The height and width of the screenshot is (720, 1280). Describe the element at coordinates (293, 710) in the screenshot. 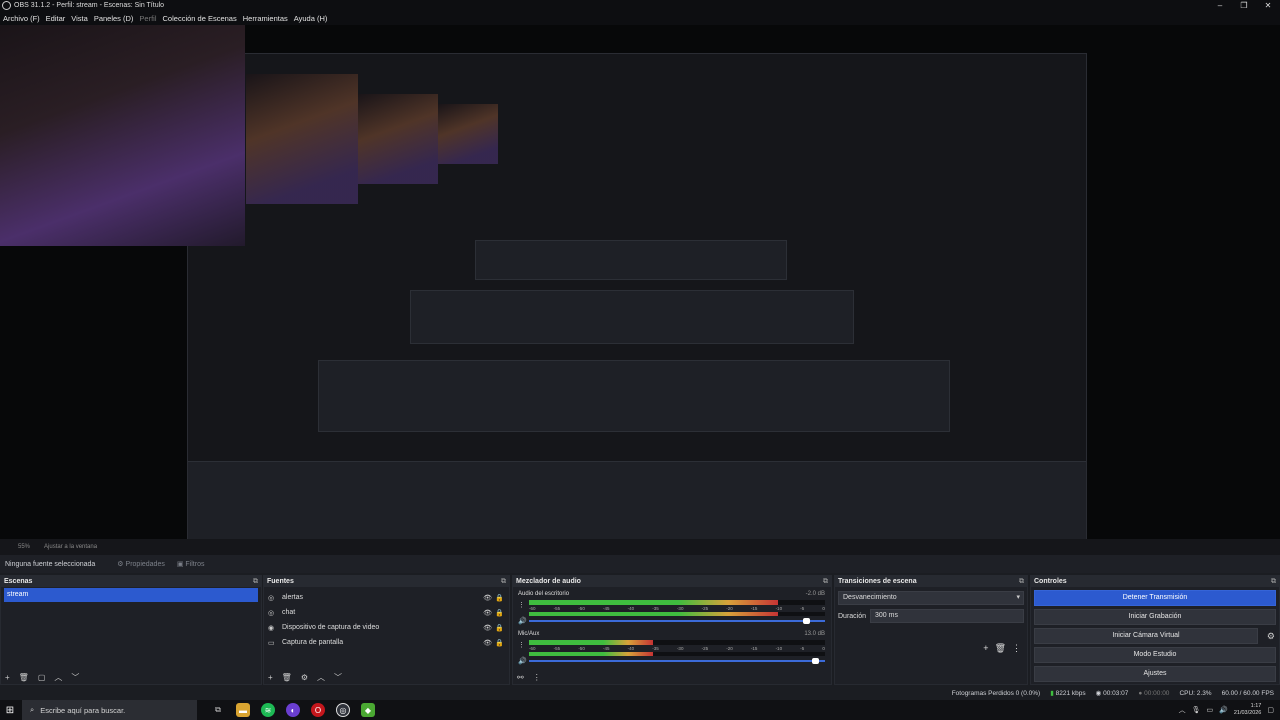

I see `browser-icon: ◐` at that location.